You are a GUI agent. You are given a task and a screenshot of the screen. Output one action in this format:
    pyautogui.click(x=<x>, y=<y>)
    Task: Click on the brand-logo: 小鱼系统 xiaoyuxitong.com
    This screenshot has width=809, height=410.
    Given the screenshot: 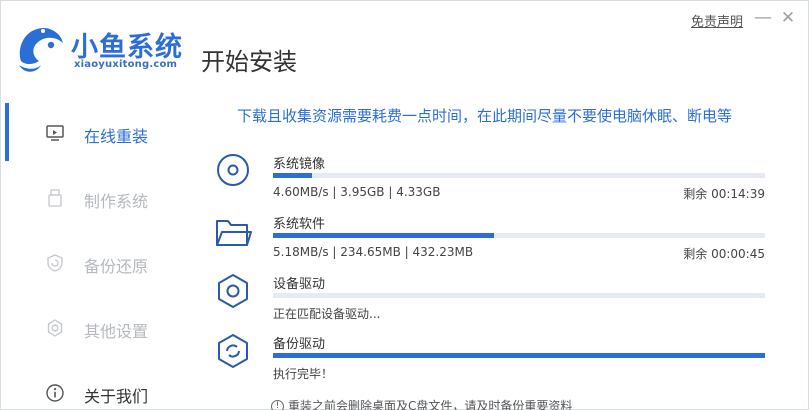 What is the action you would take?
    pyautogui.click(x=105, y=51)
    